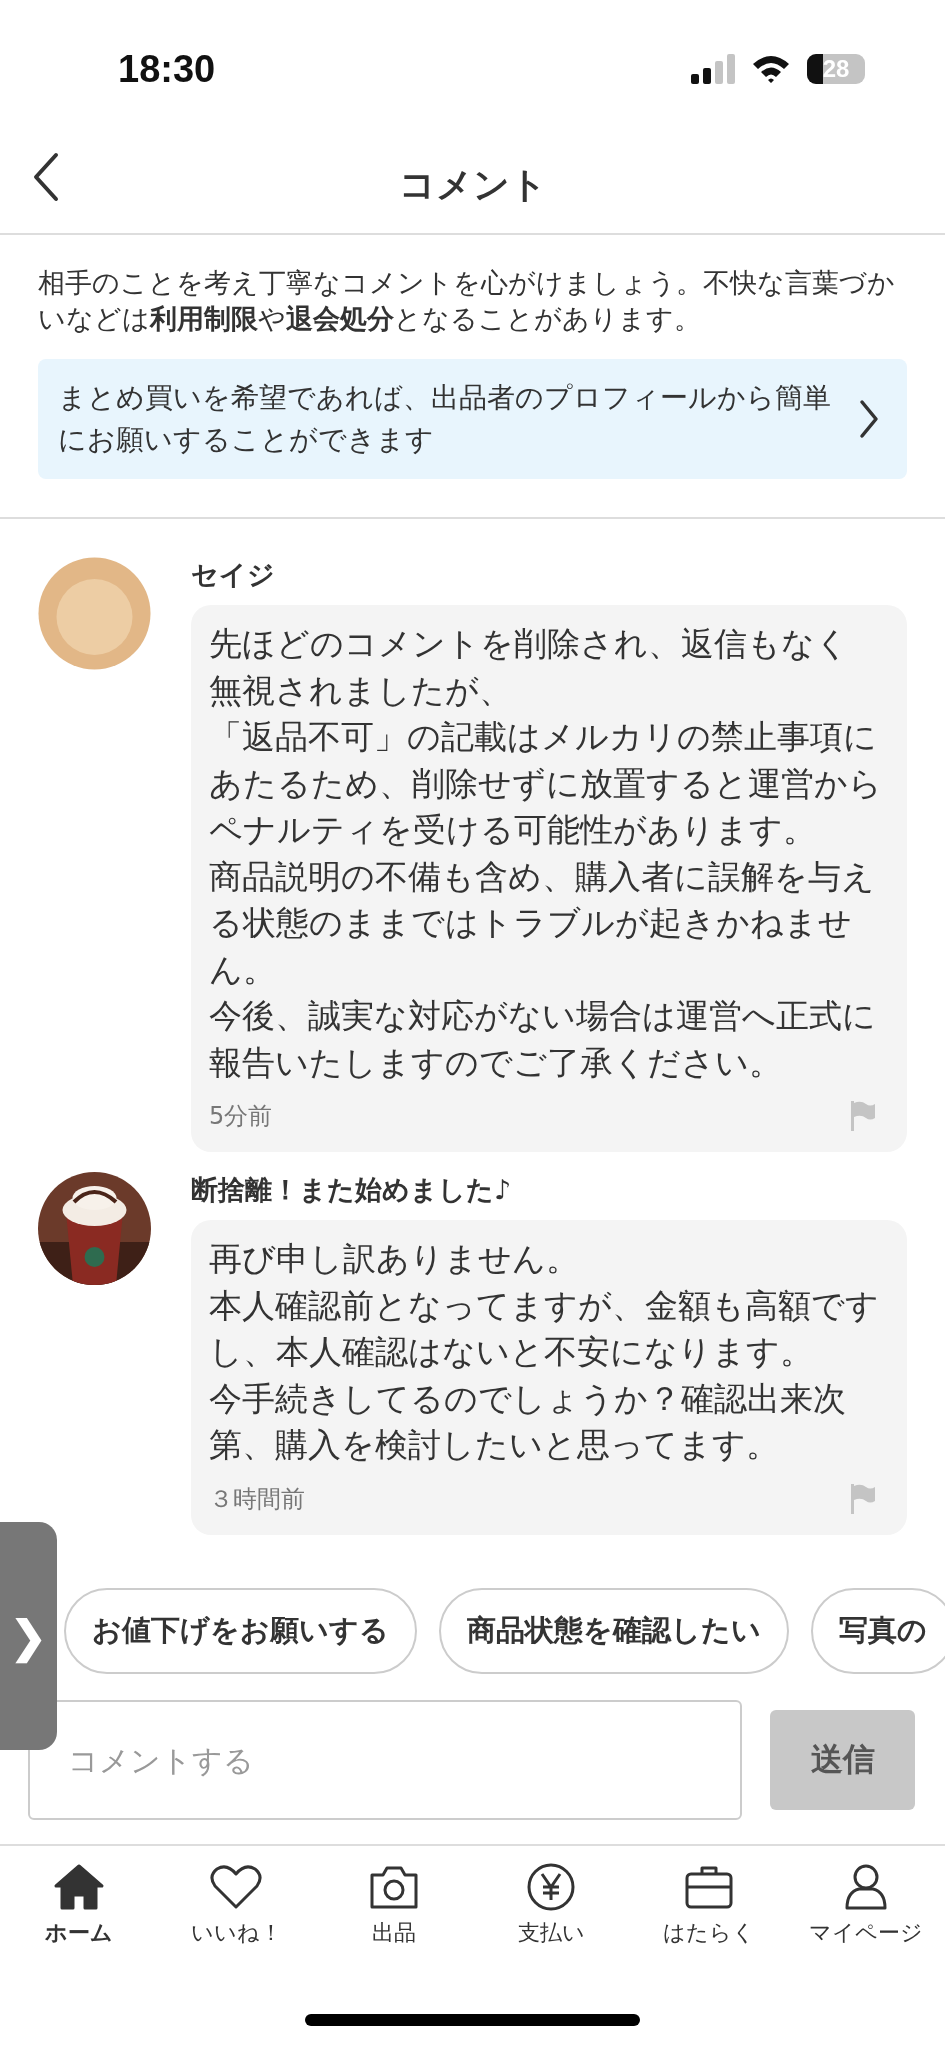 The image size is (945, 2048). What do you see at coordinates (385, 1760) in the screenshot?
I see `comment-input: コメントする` at bounding box center [385, 1760].